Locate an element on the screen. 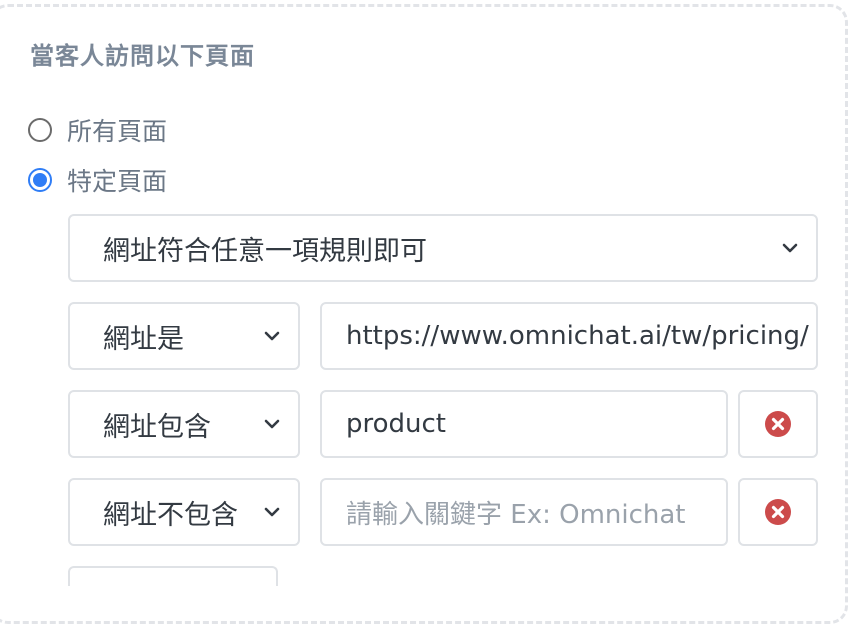 The image size is (860, 624). keyword-placeholder: 請輸入關鍵字 Ex: Omnichat is located at coordinates (516, 514).